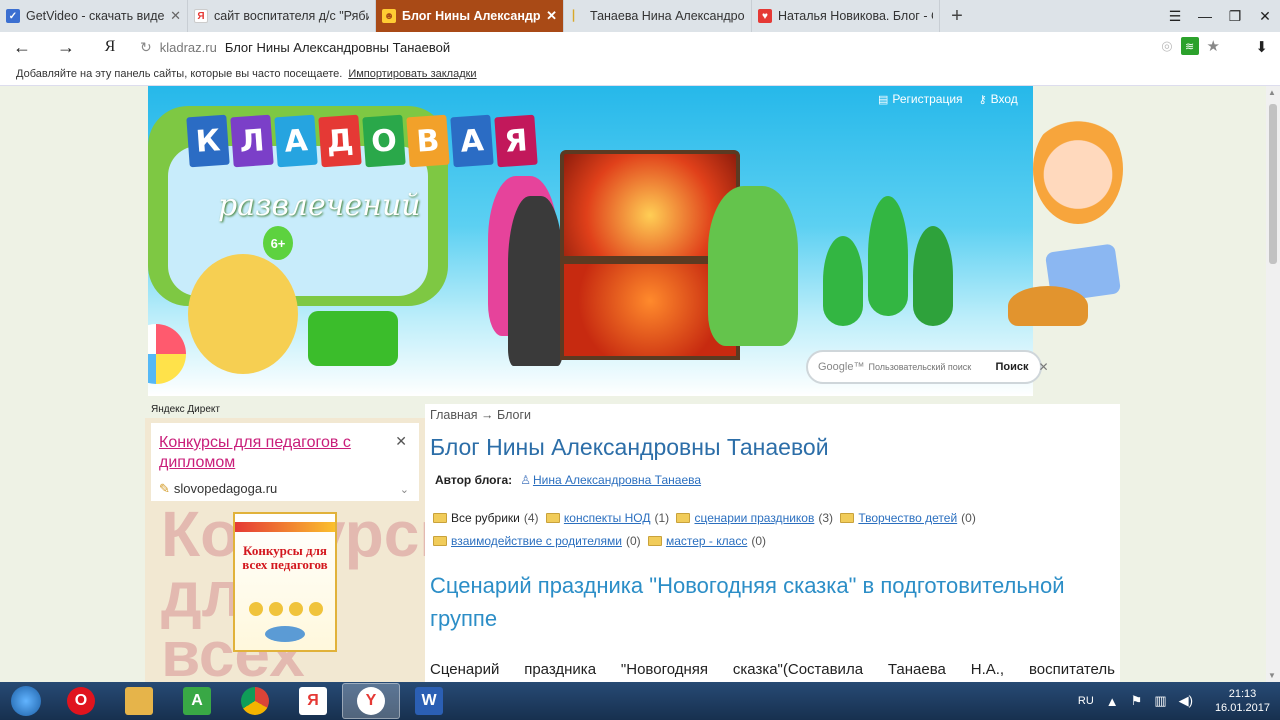 This screenshot has width=1280, height=720. Describe the element at coordinates (552, 518) in the screenshot. I see `folder-icon` at that location.